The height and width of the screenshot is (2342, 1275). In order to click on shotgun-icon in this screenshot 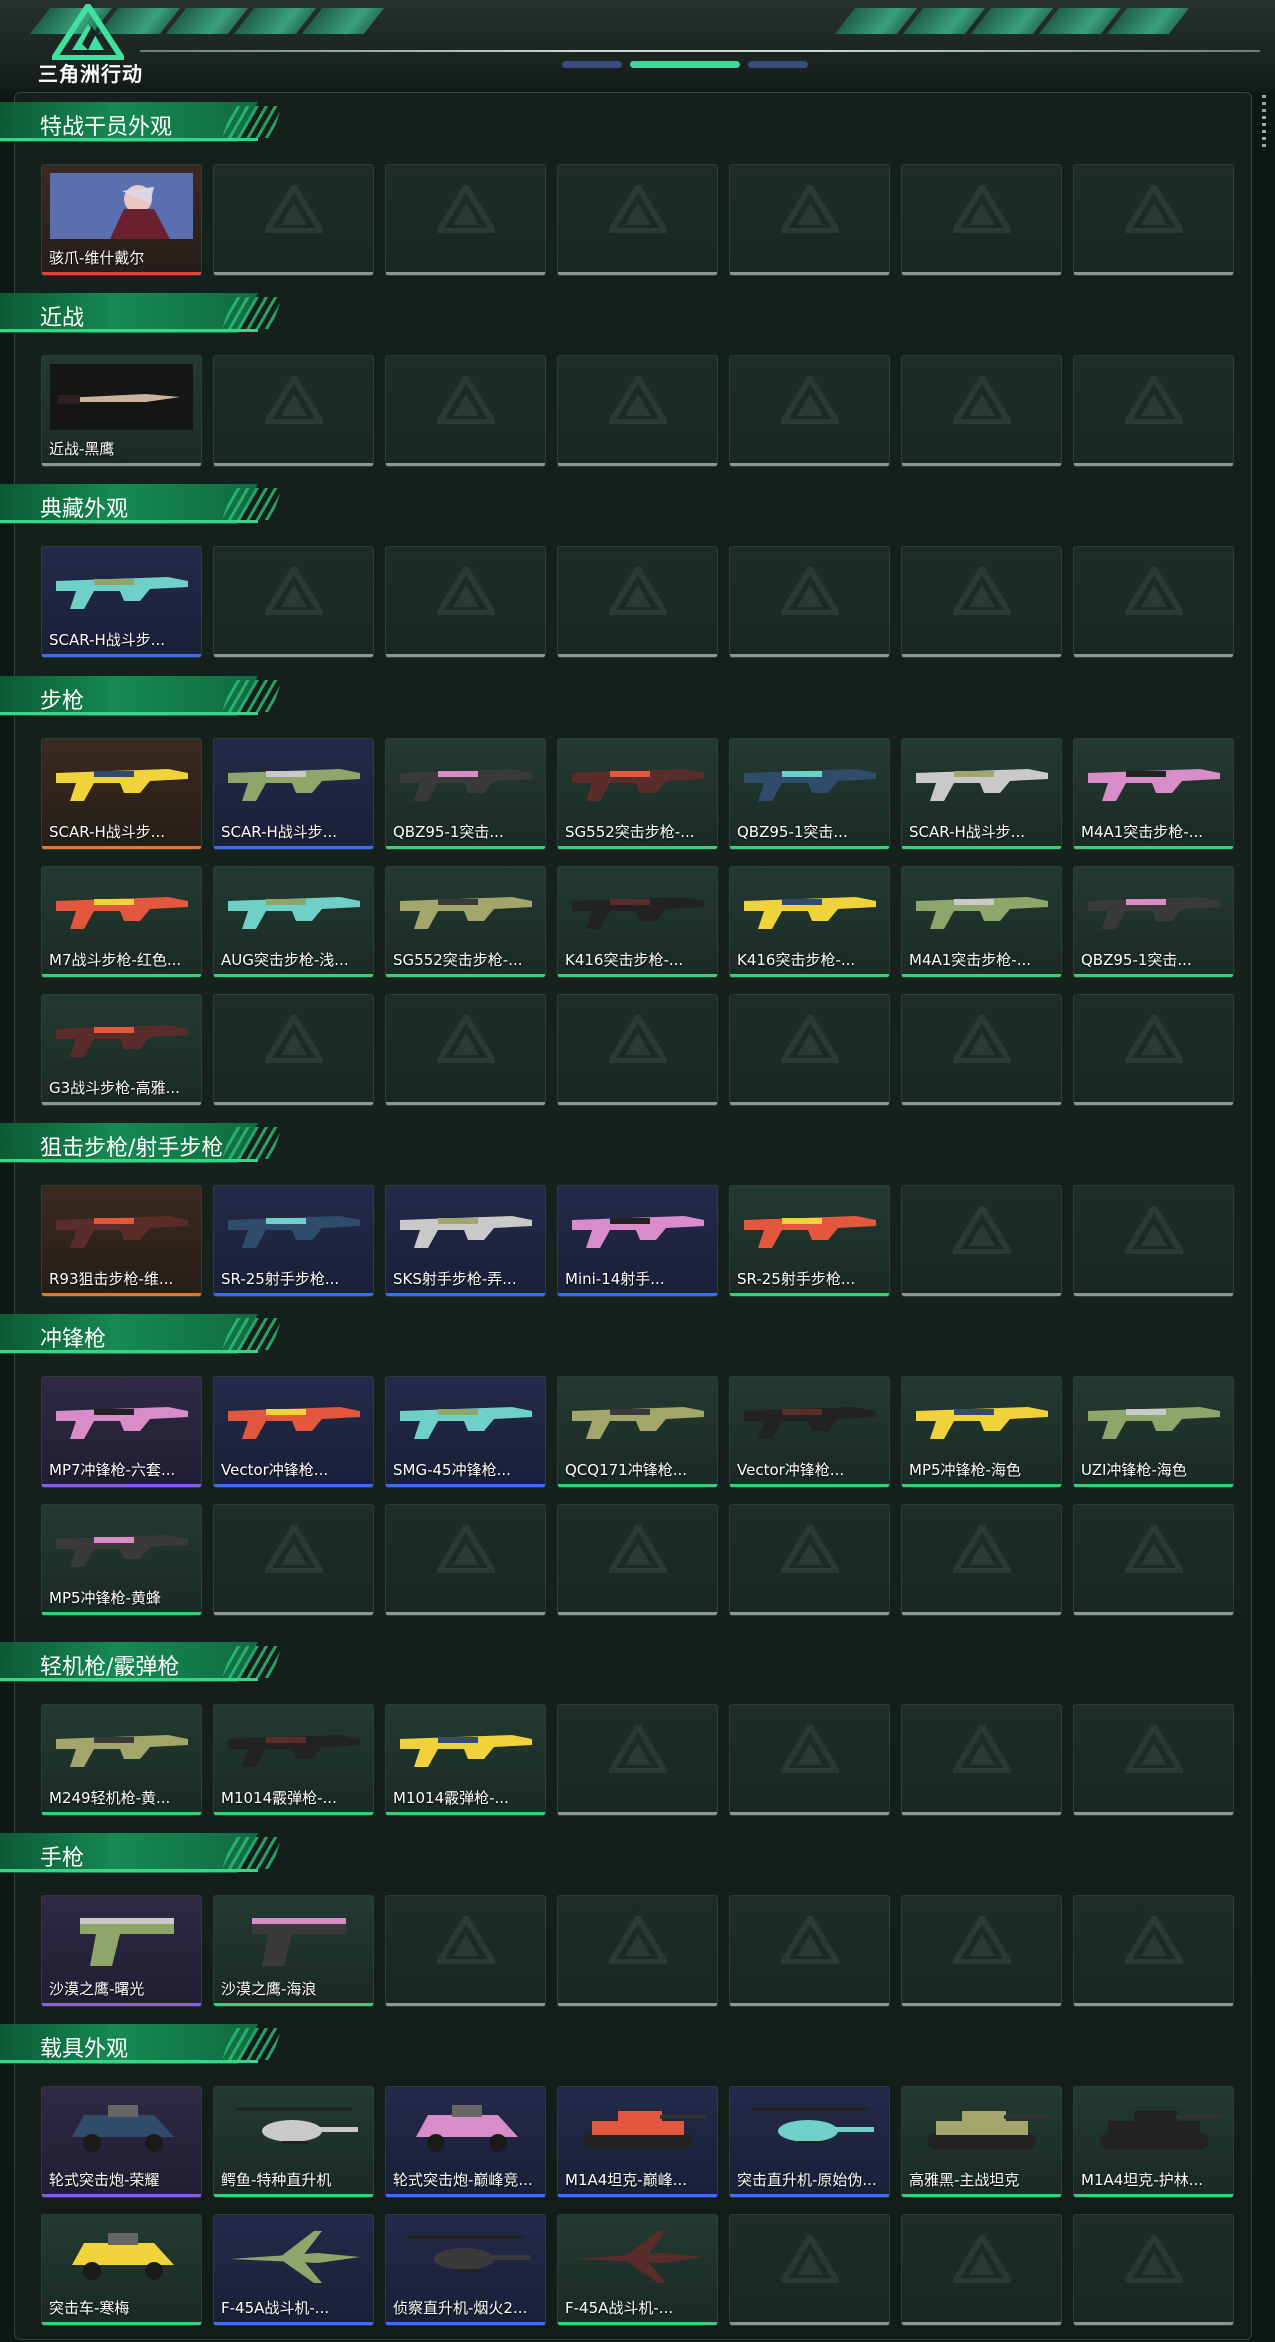, I will do `click(466, 1751)`.